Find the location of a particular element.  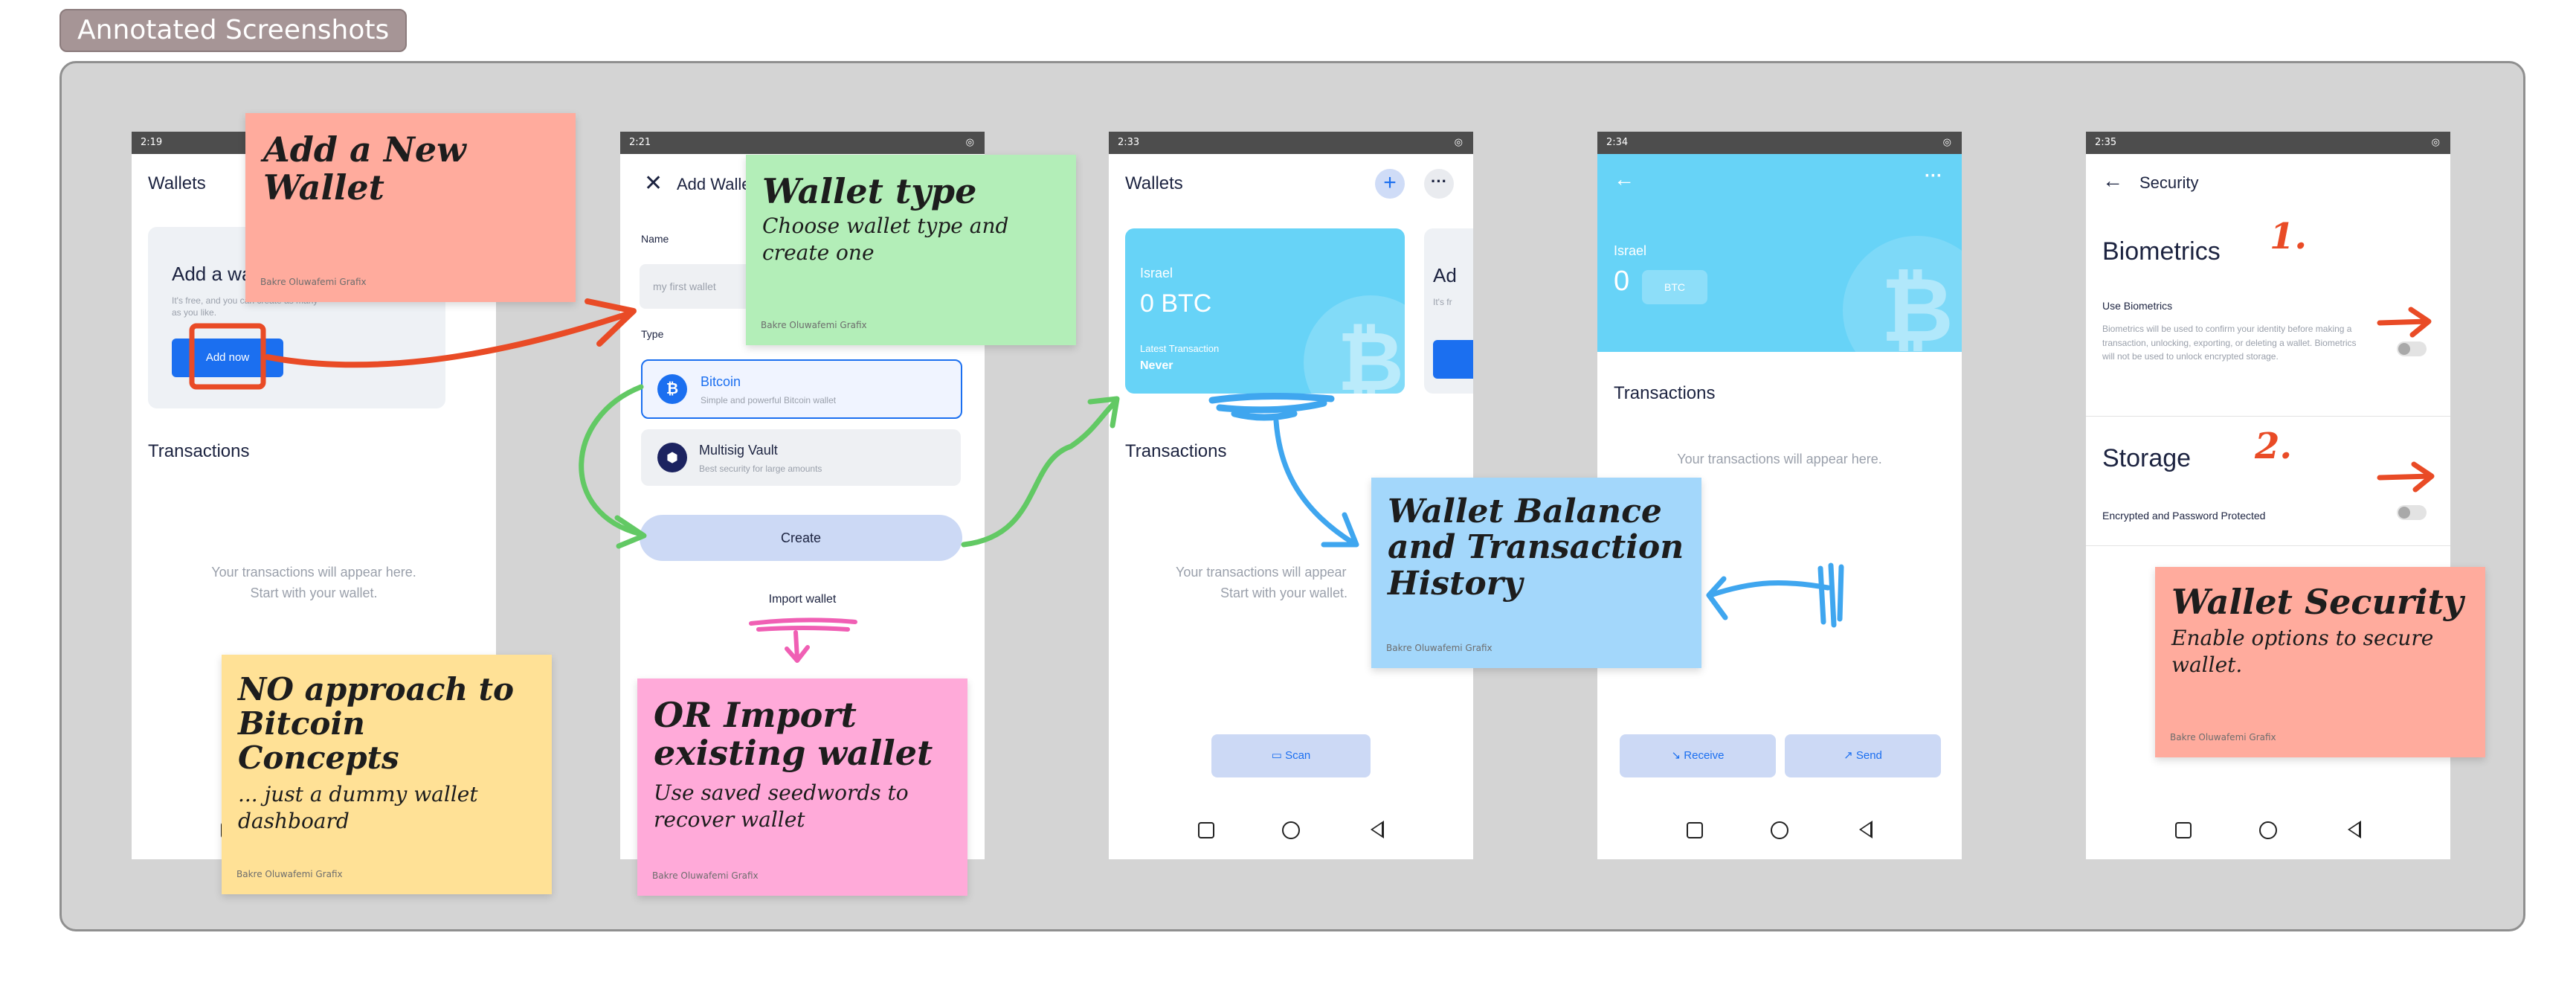

receive-button: ↘ Receive is located at coordinates (1698, 756).